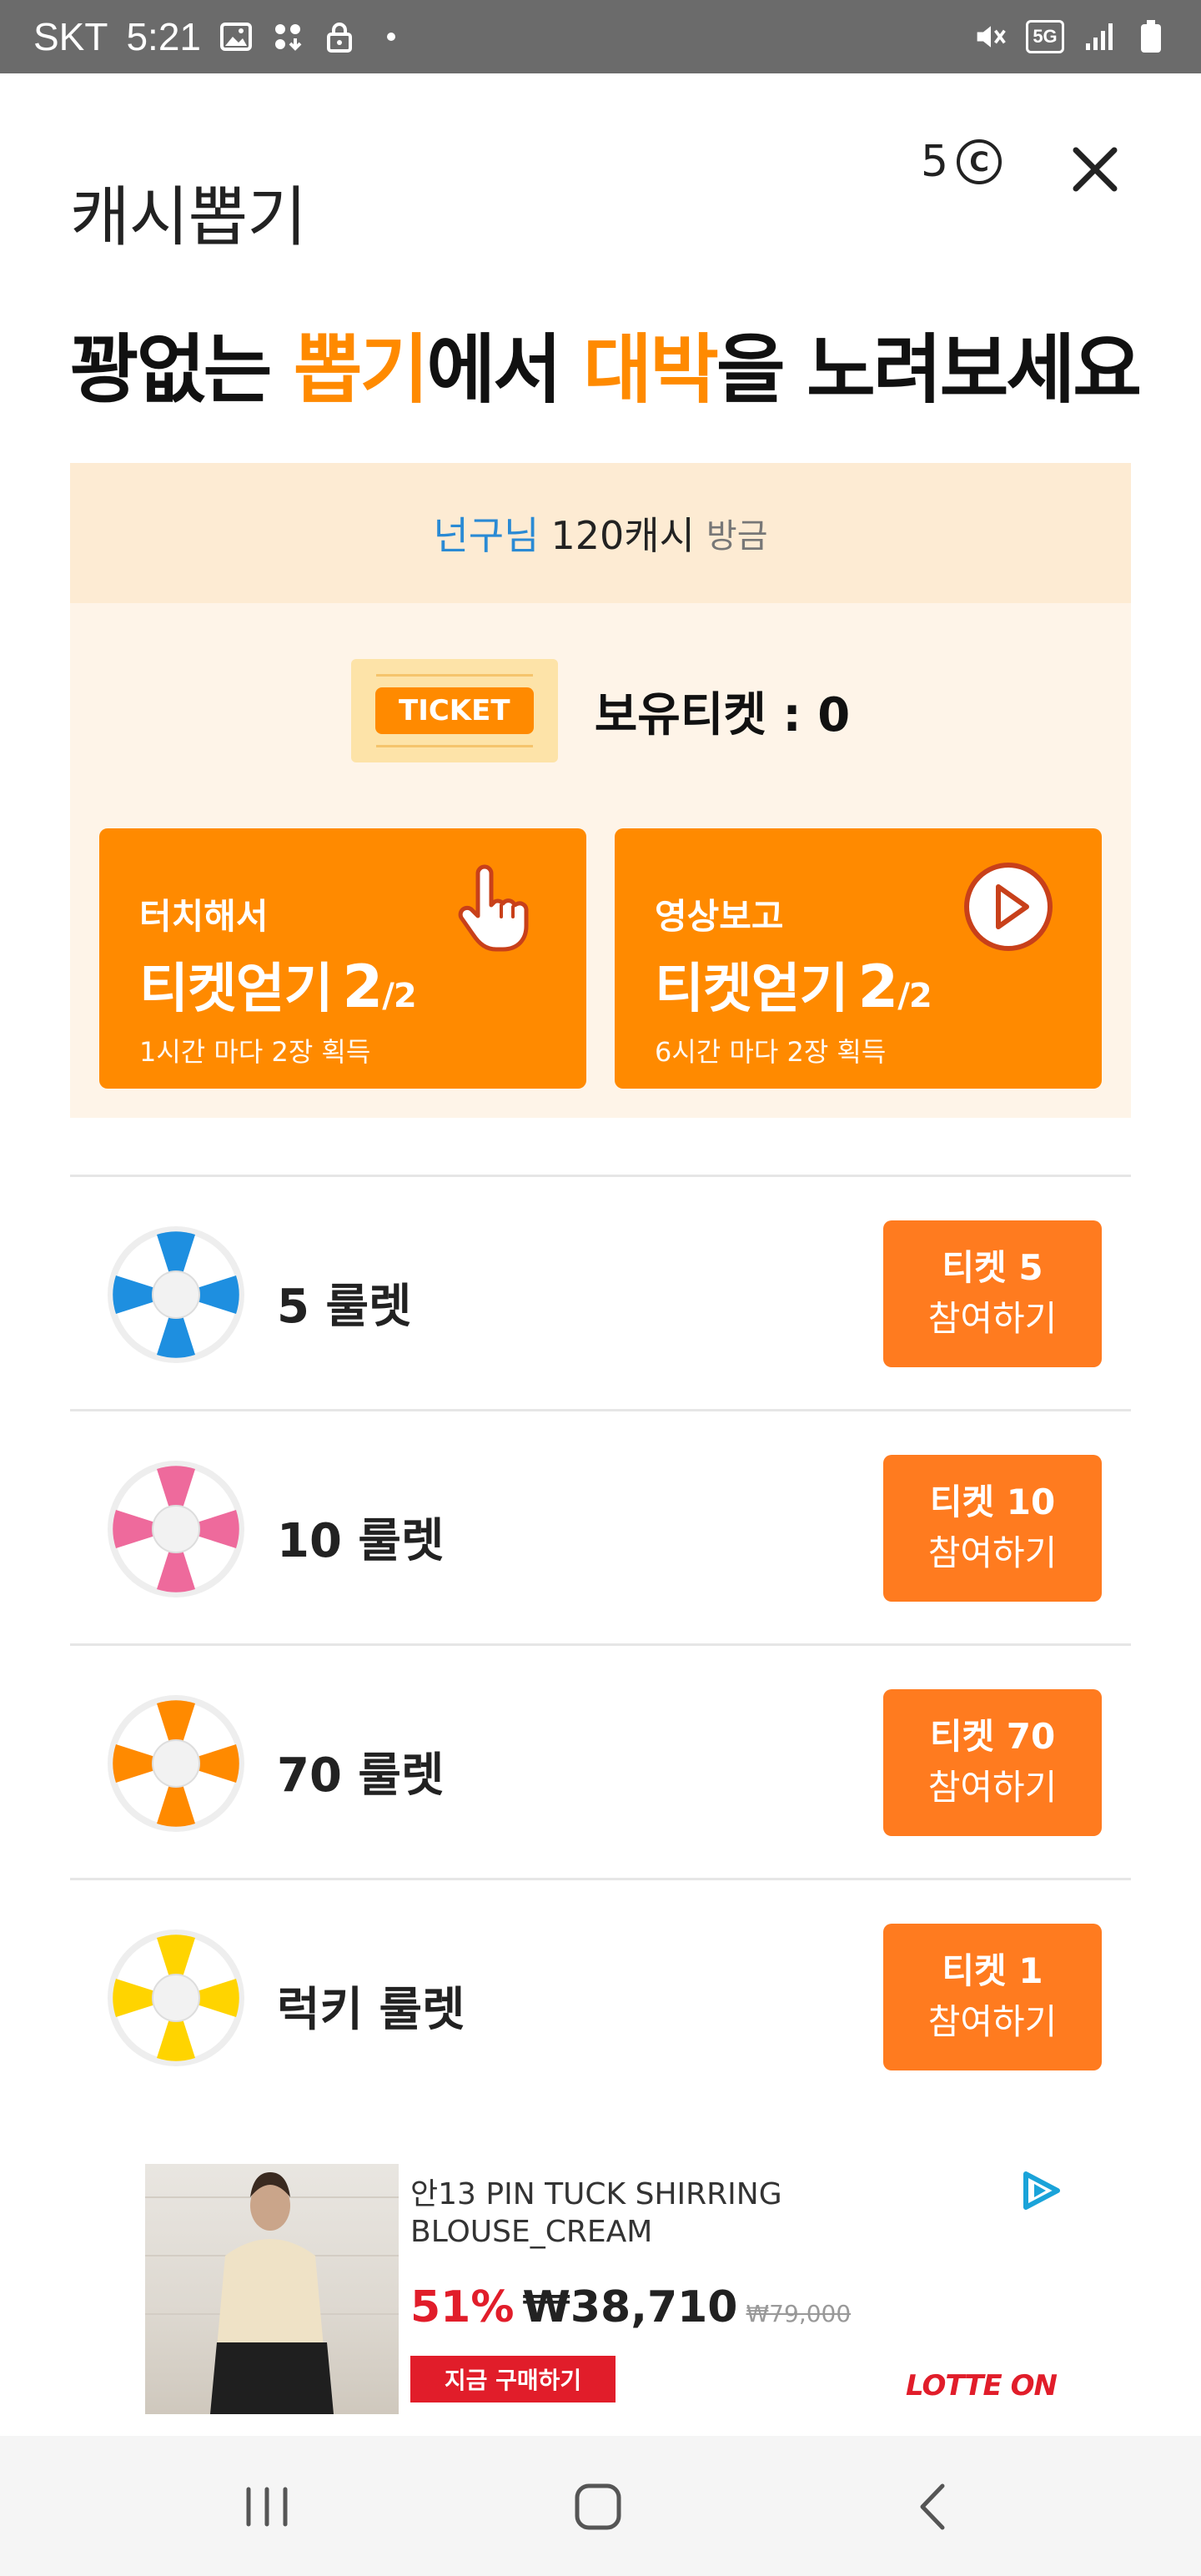  I want to click on network-label: 5G, so click(1045, 36).